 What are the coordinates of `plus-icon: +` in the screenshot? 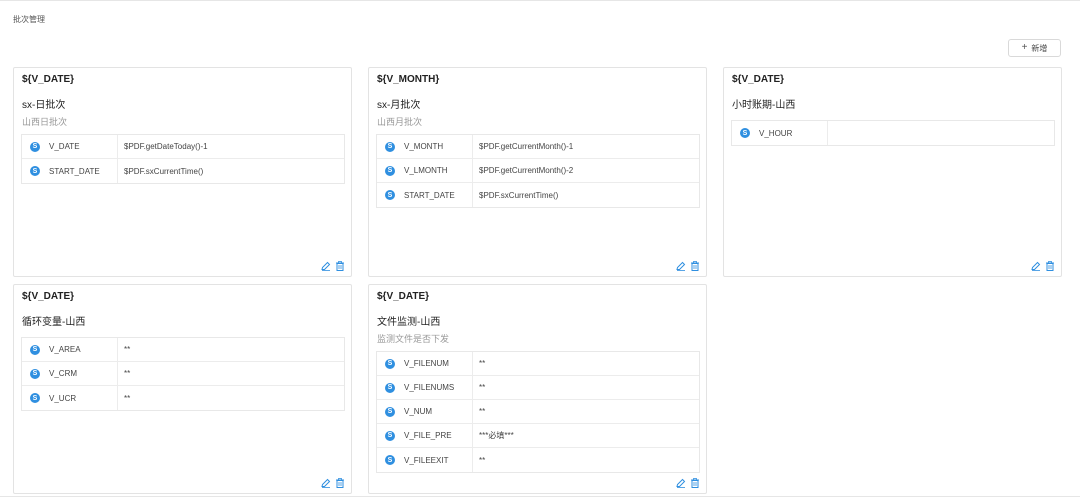 It's located at (1024, 47).